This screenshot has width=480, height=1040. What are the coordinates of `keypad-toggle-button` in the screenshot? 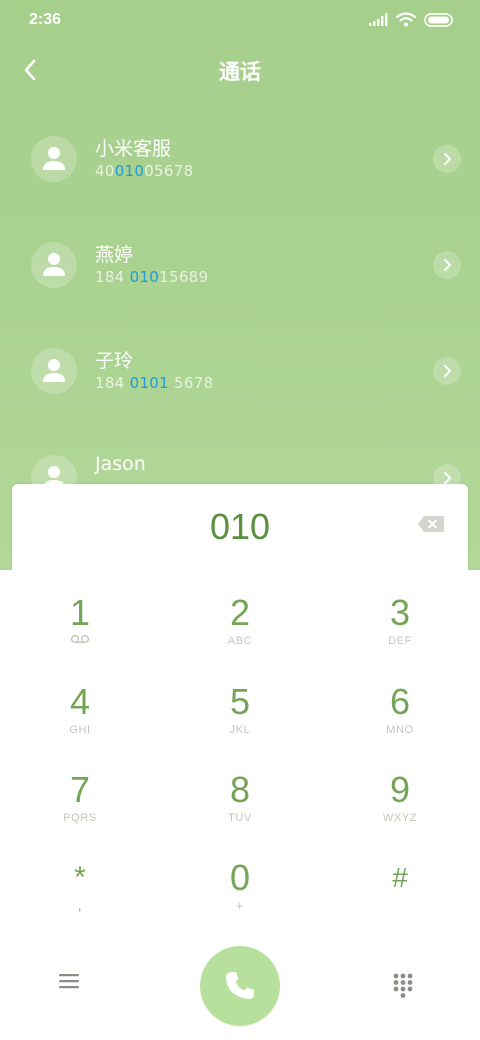 It's located at (407, 987).